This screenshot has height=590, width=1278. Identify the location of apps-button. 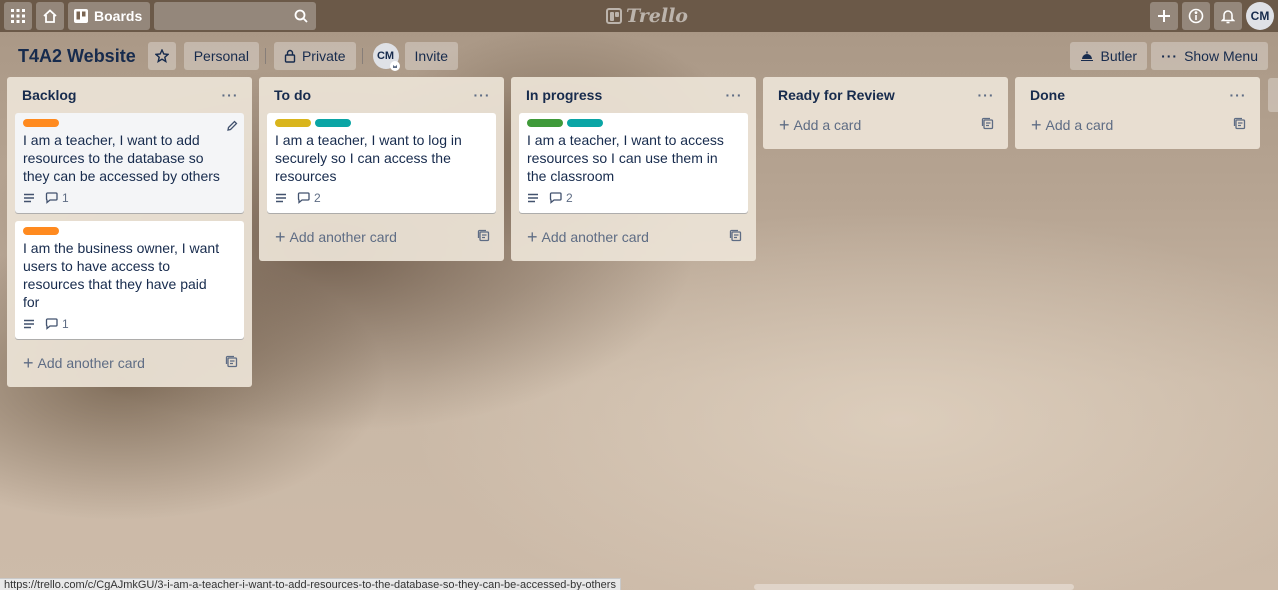
(18, 16).